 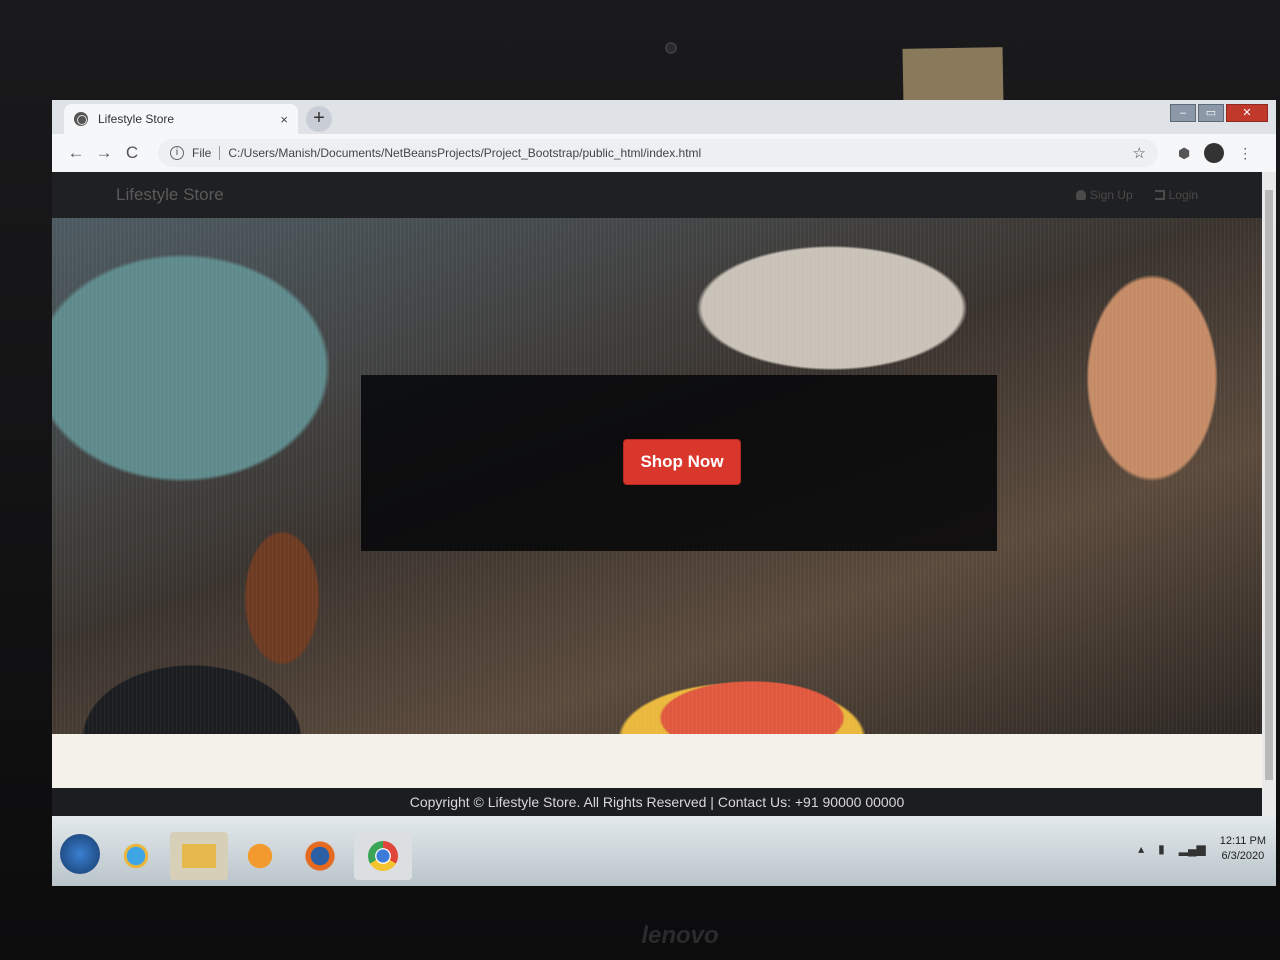 What do you see at coordinates (80, 854) in the screenshot?
I see `start-button` at bounding box center [80, 854].